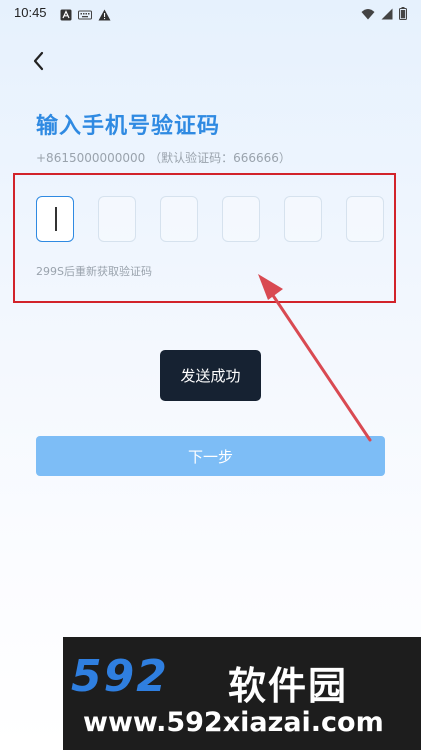 This screenshot has width=421, height=750. Describe the element at coordinates (233, 722) in the screenshot. I see `watermark-url: www.592xiazai.com` at that location.